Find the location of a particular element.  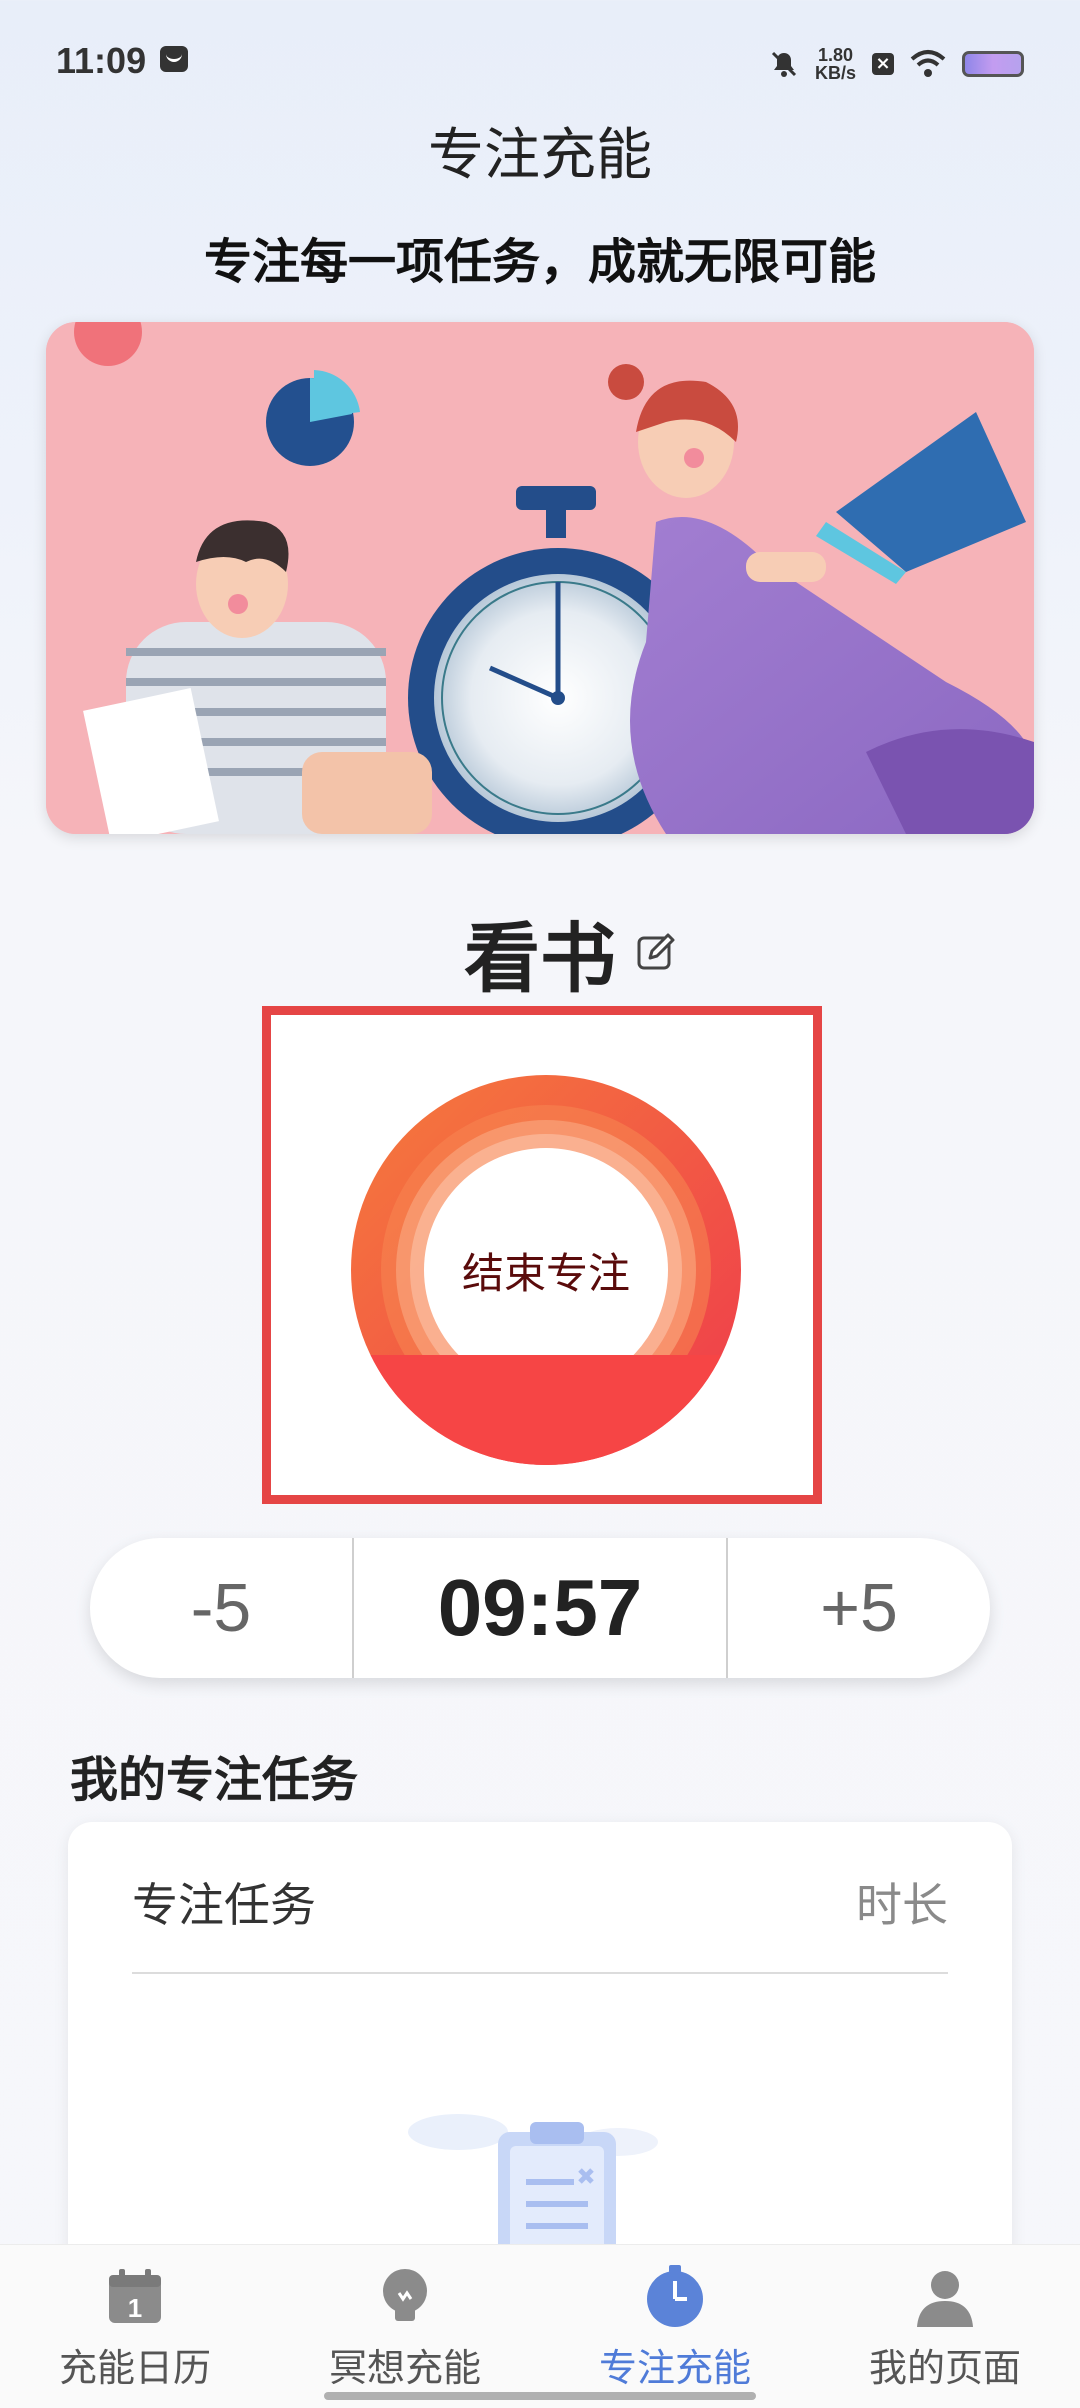

task-name-row: 看书 is located at coordinates (540, 952).